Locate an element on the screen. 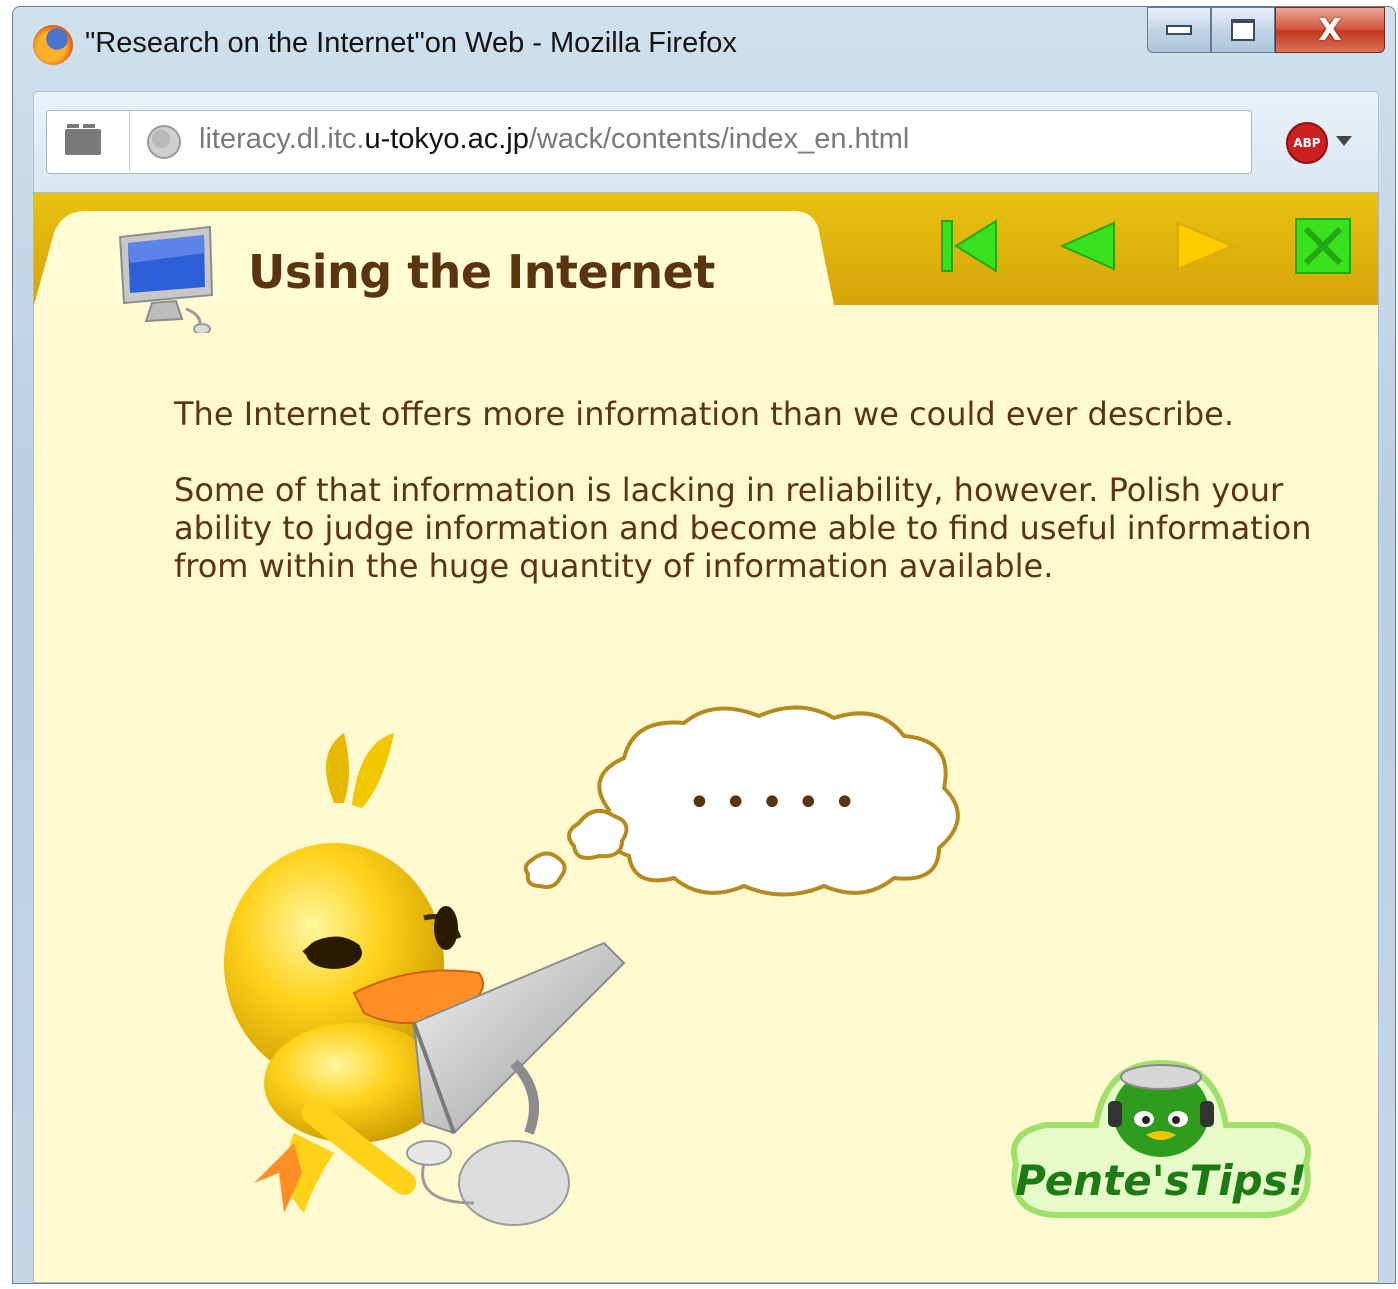  close-button: X is located at coordinates (1330, 30).